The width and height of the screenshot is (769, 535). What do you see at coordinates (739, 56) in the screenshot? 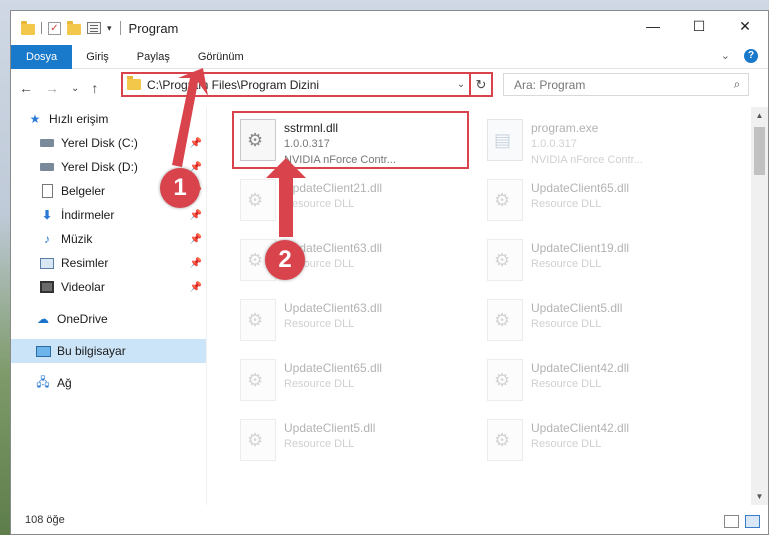
I see `ribbon-right-controls: ⌄ ?` at bounding box center [739, 56].